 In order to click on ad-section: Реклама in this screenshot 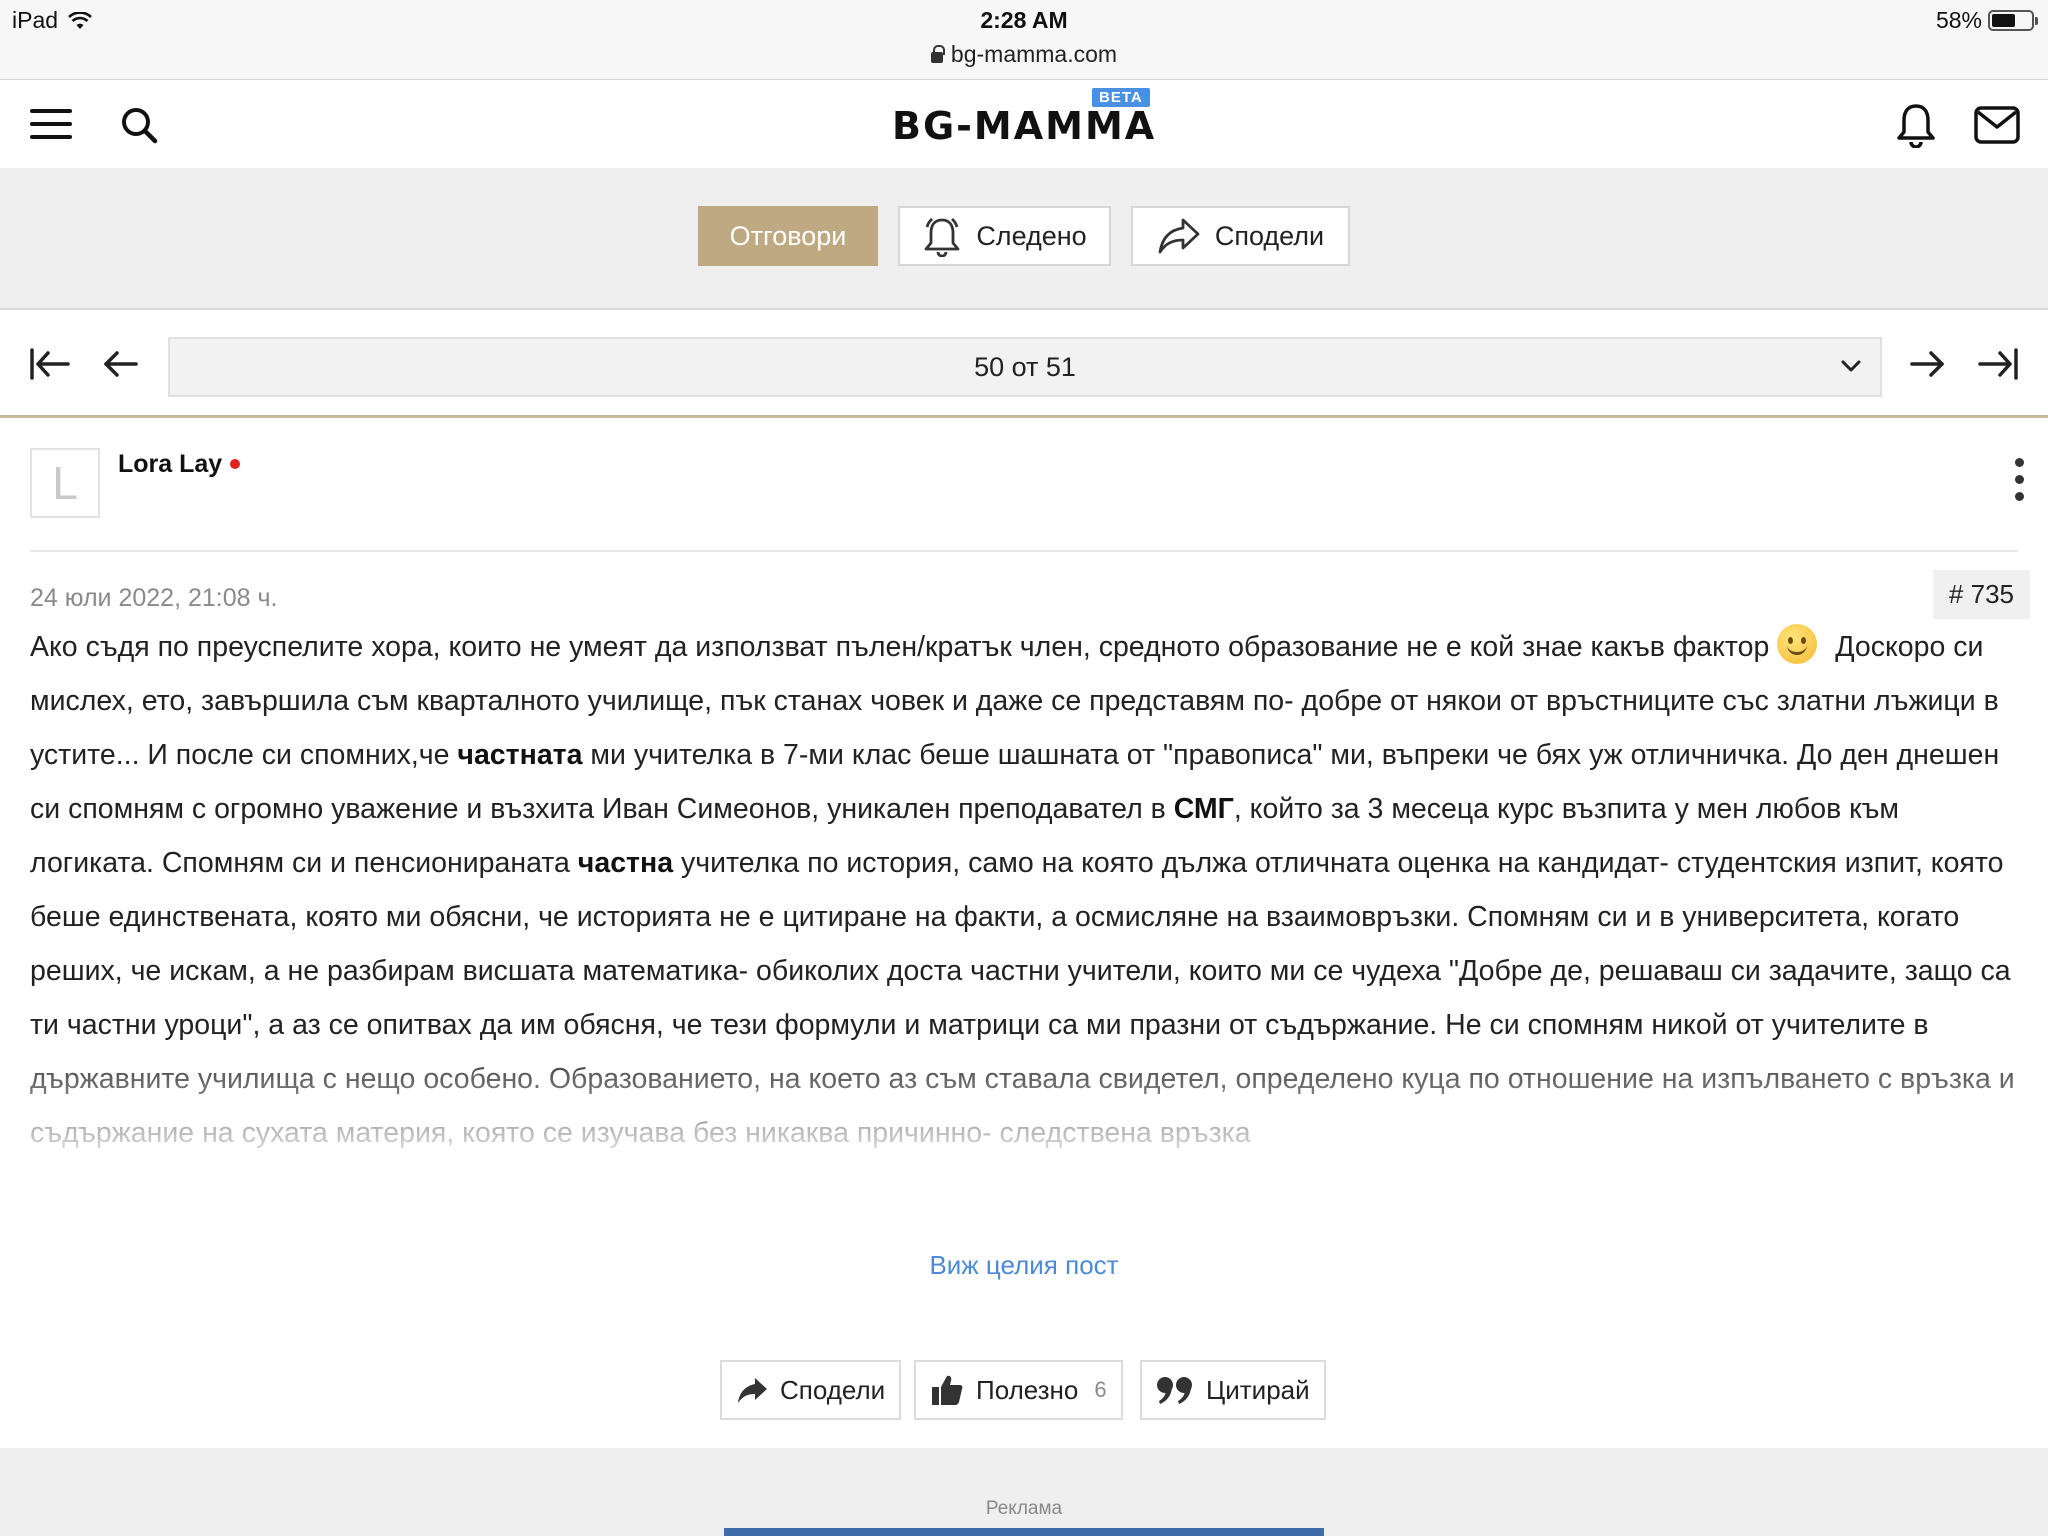, I will do `click(1024, 1492)`.